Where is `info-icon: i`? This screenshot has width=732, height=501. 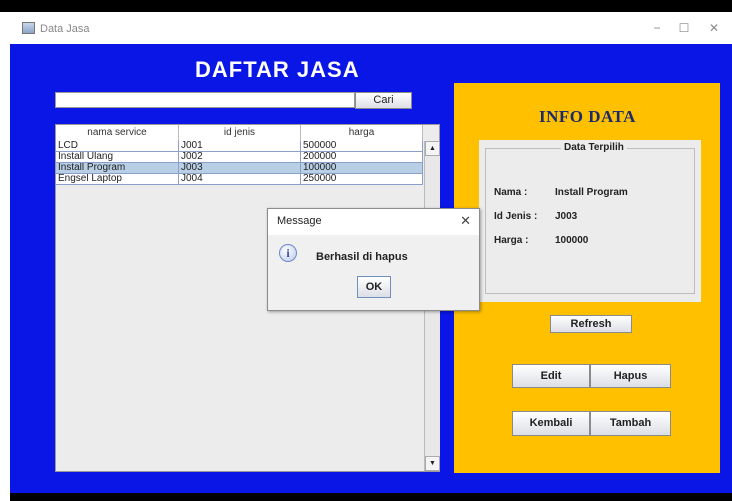
info-icon: i is located at coordinates (288, 253).